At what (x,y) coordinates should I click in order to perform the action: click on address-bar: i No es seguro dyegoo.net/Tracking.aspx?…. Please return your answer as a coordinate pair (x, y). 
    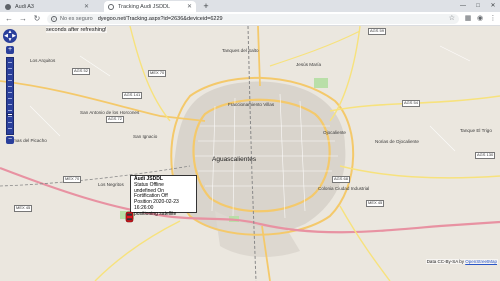
    Looking at the image, I should click on (253, 19).